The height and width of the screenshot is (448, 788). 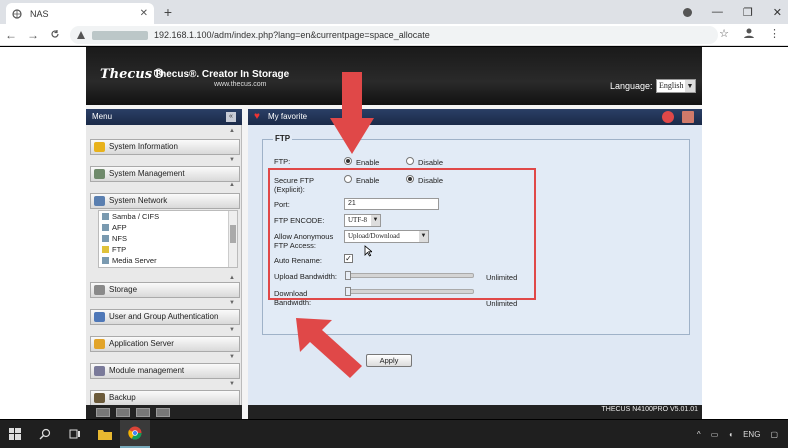 What do you see at coordinates (751, 434) in the screenshot?
I see `language-indicator: ENG` at bounding box center [751, 434].